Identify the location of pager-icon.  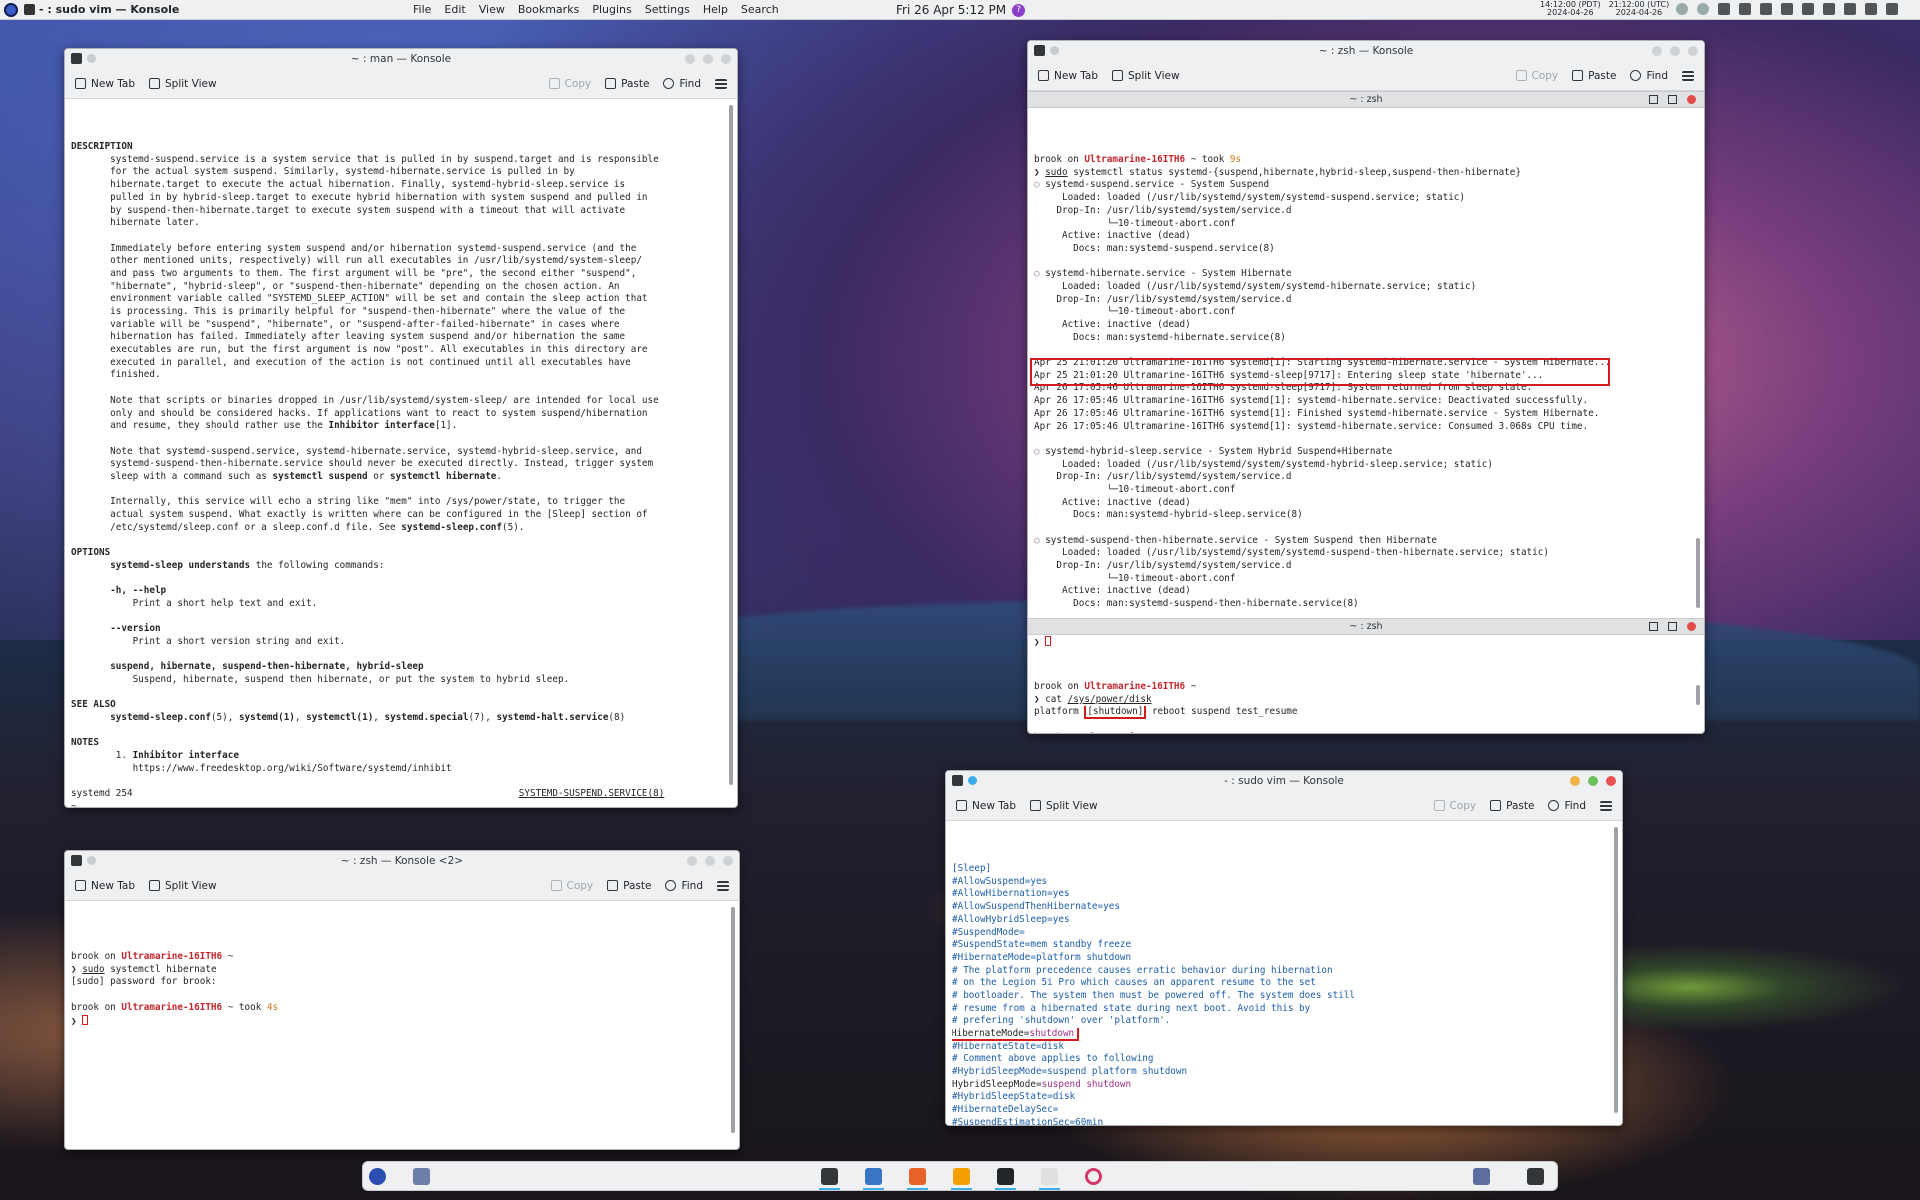
(421, 1176).